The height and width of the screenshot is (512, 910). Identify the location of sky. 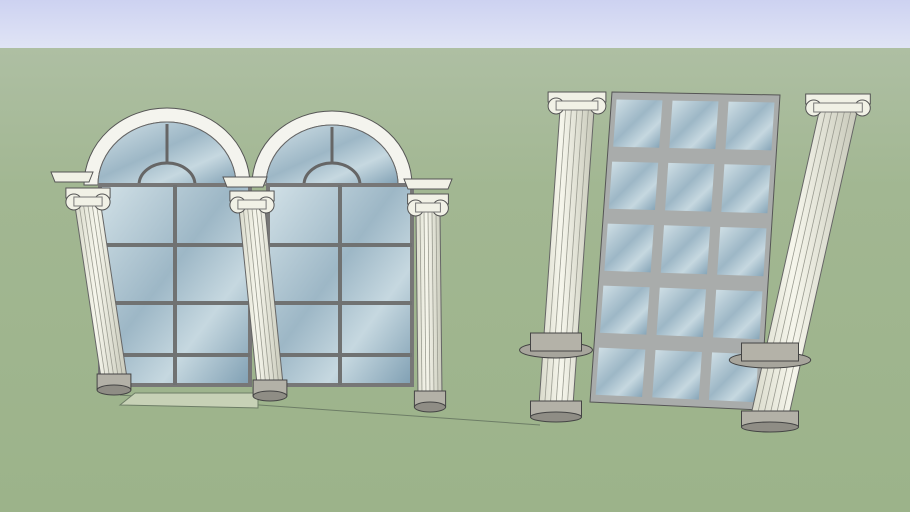
(455, 24).